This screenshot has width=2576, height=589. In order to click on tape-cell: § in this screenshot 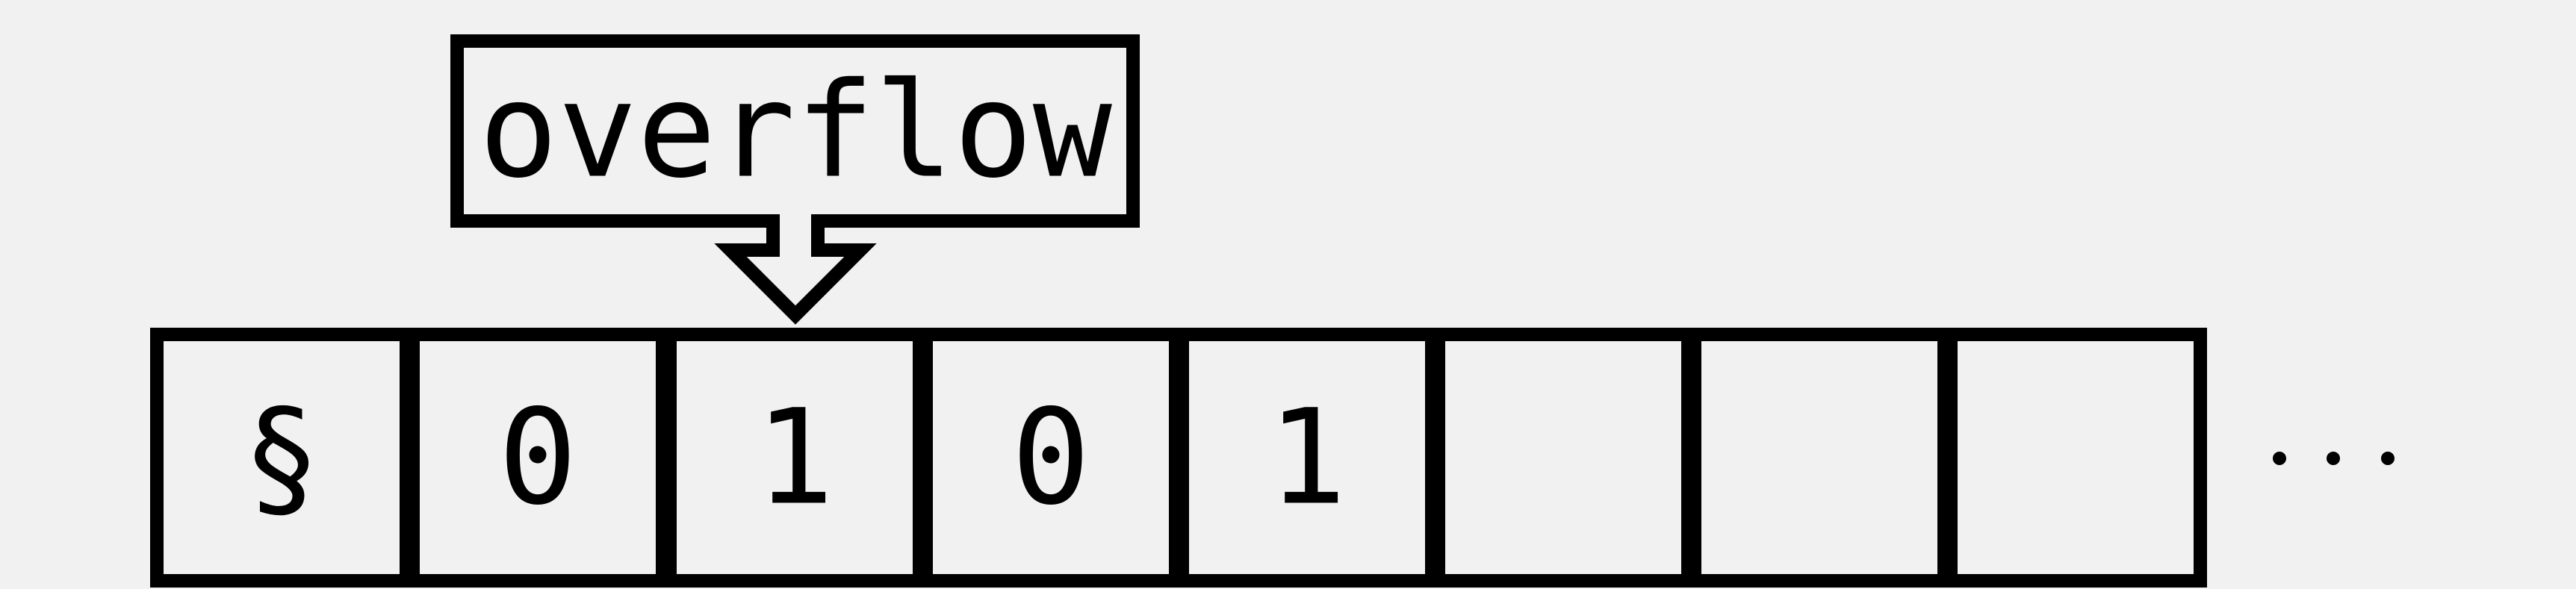, I will do `click(282, 458)`.